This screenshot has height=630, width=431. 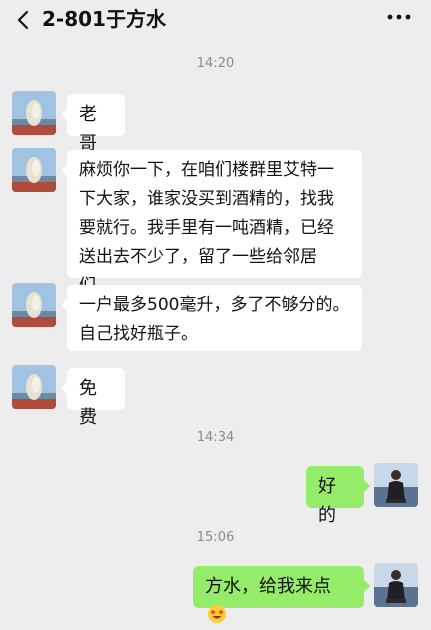 I want to click on message-bubble: 老哥, so click(x=93, y=124).